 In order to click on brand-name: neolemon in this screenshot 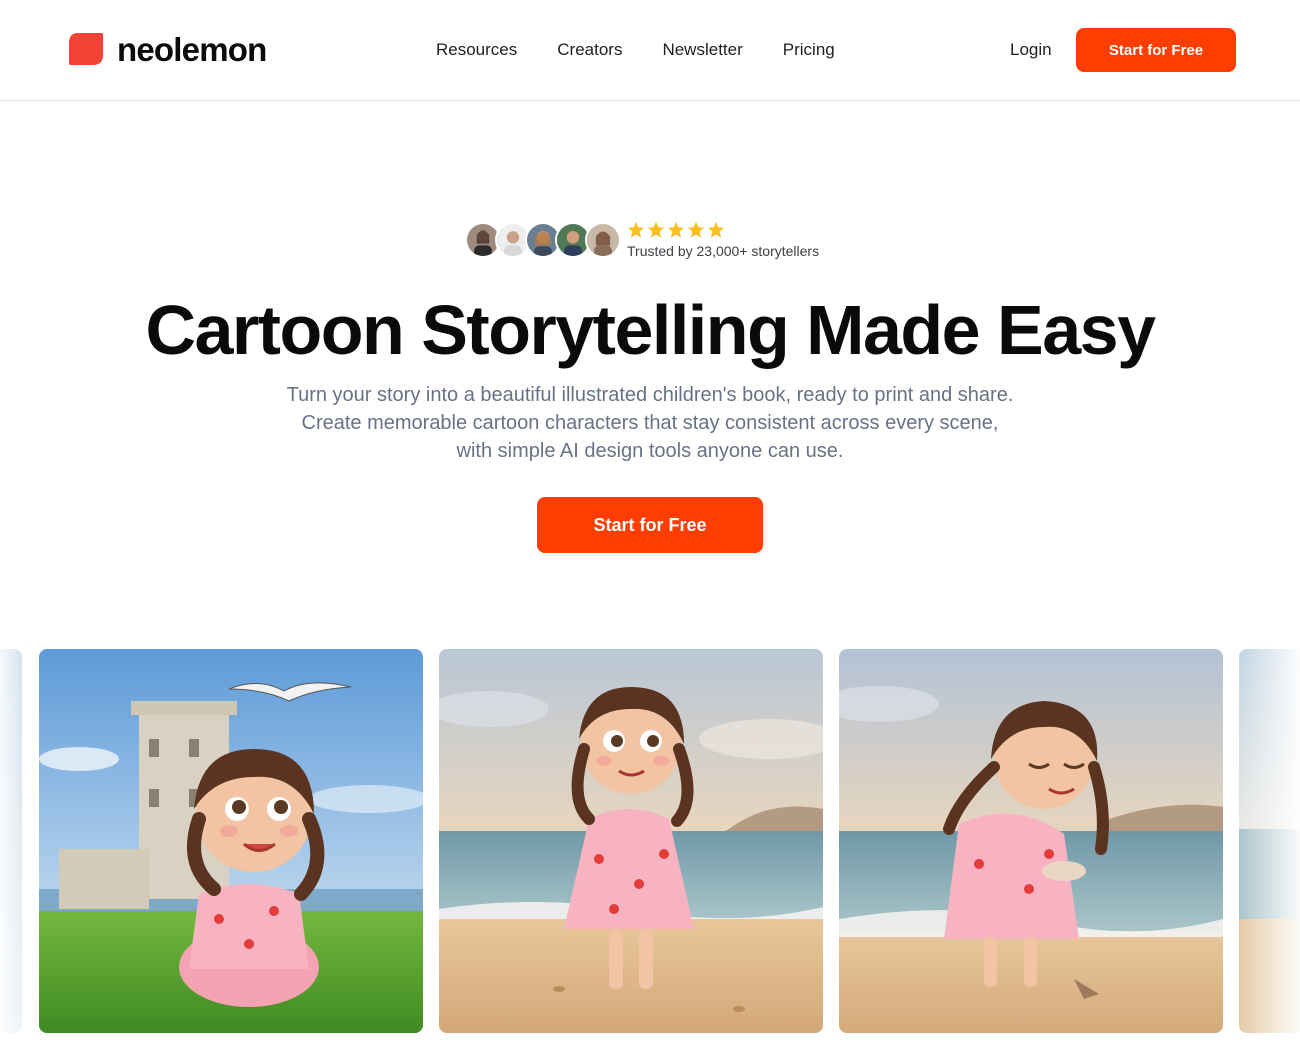, I will do `click(192, 49)`.